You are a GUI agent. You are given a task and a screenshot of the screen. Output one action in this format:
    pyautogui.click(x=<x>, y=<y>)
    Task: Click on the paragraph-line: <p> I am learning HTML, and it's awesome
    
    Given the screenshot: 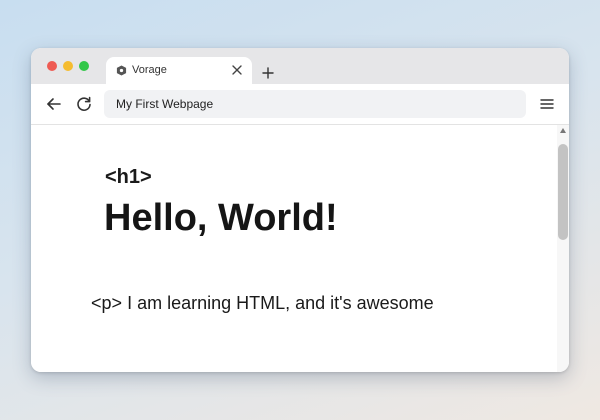 What is the action you would take?
    pyautogui.click(x=262, y=303)
    